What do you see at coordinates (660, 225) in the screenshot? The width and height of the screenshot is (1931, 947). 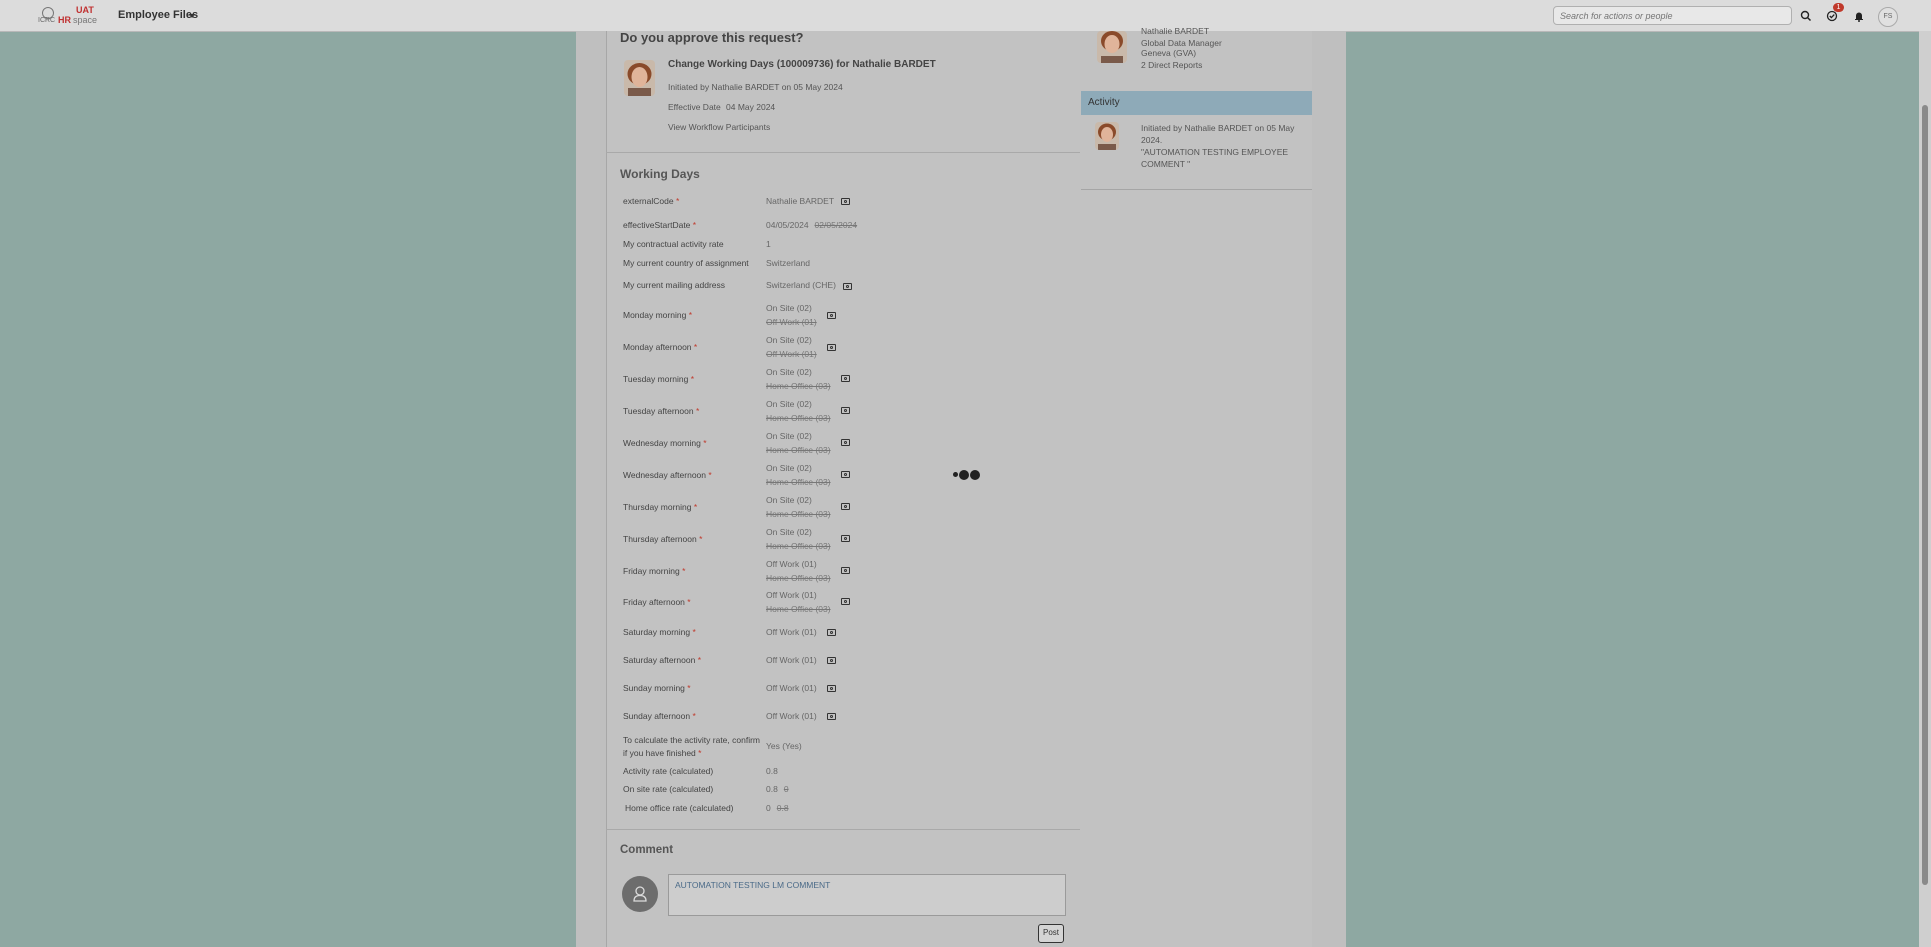 I see `field-label-effectivestartdate: effectiveStartDate *` at bounding box center [660, 225].